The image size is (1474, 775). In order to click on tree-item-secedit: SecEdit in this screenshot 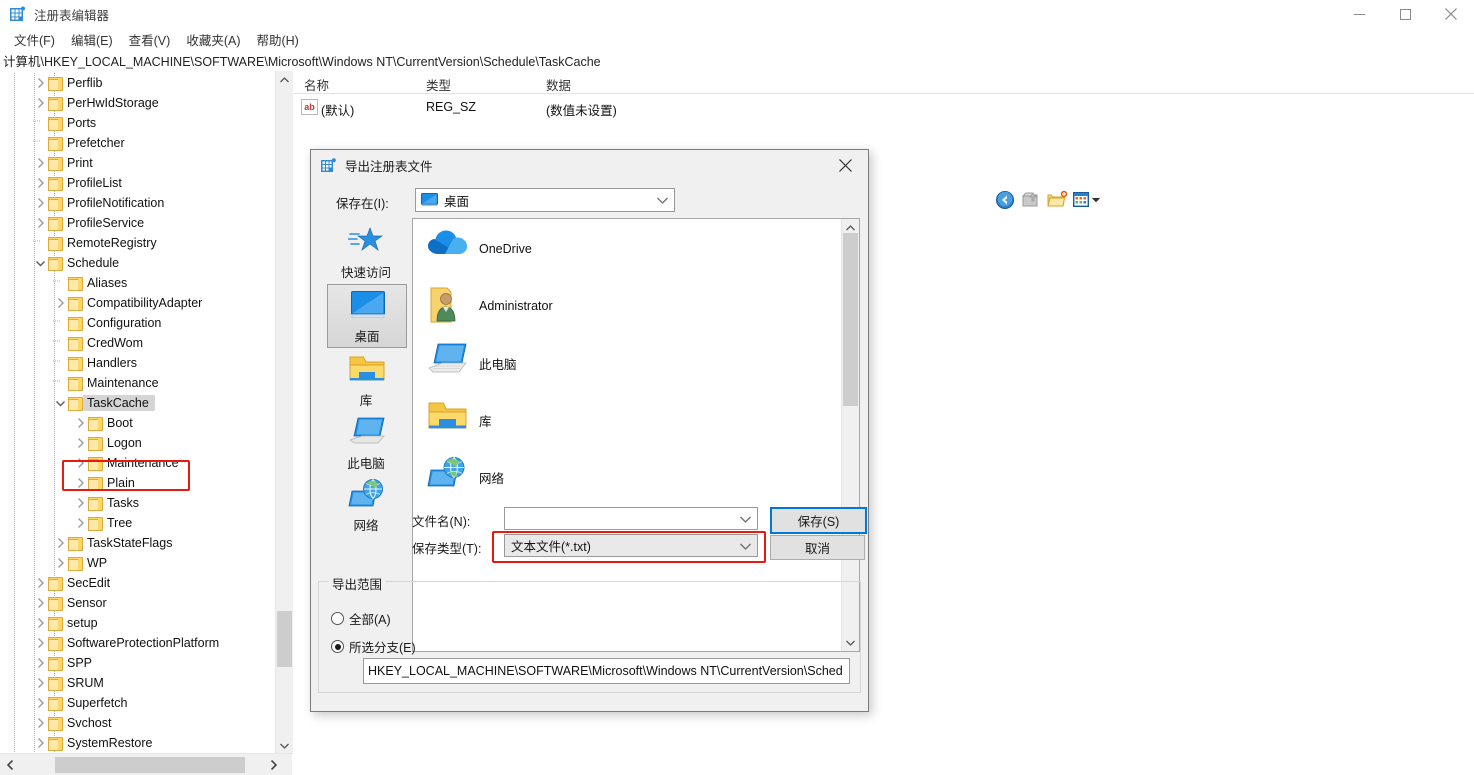, I will do `click(136, 583)`.